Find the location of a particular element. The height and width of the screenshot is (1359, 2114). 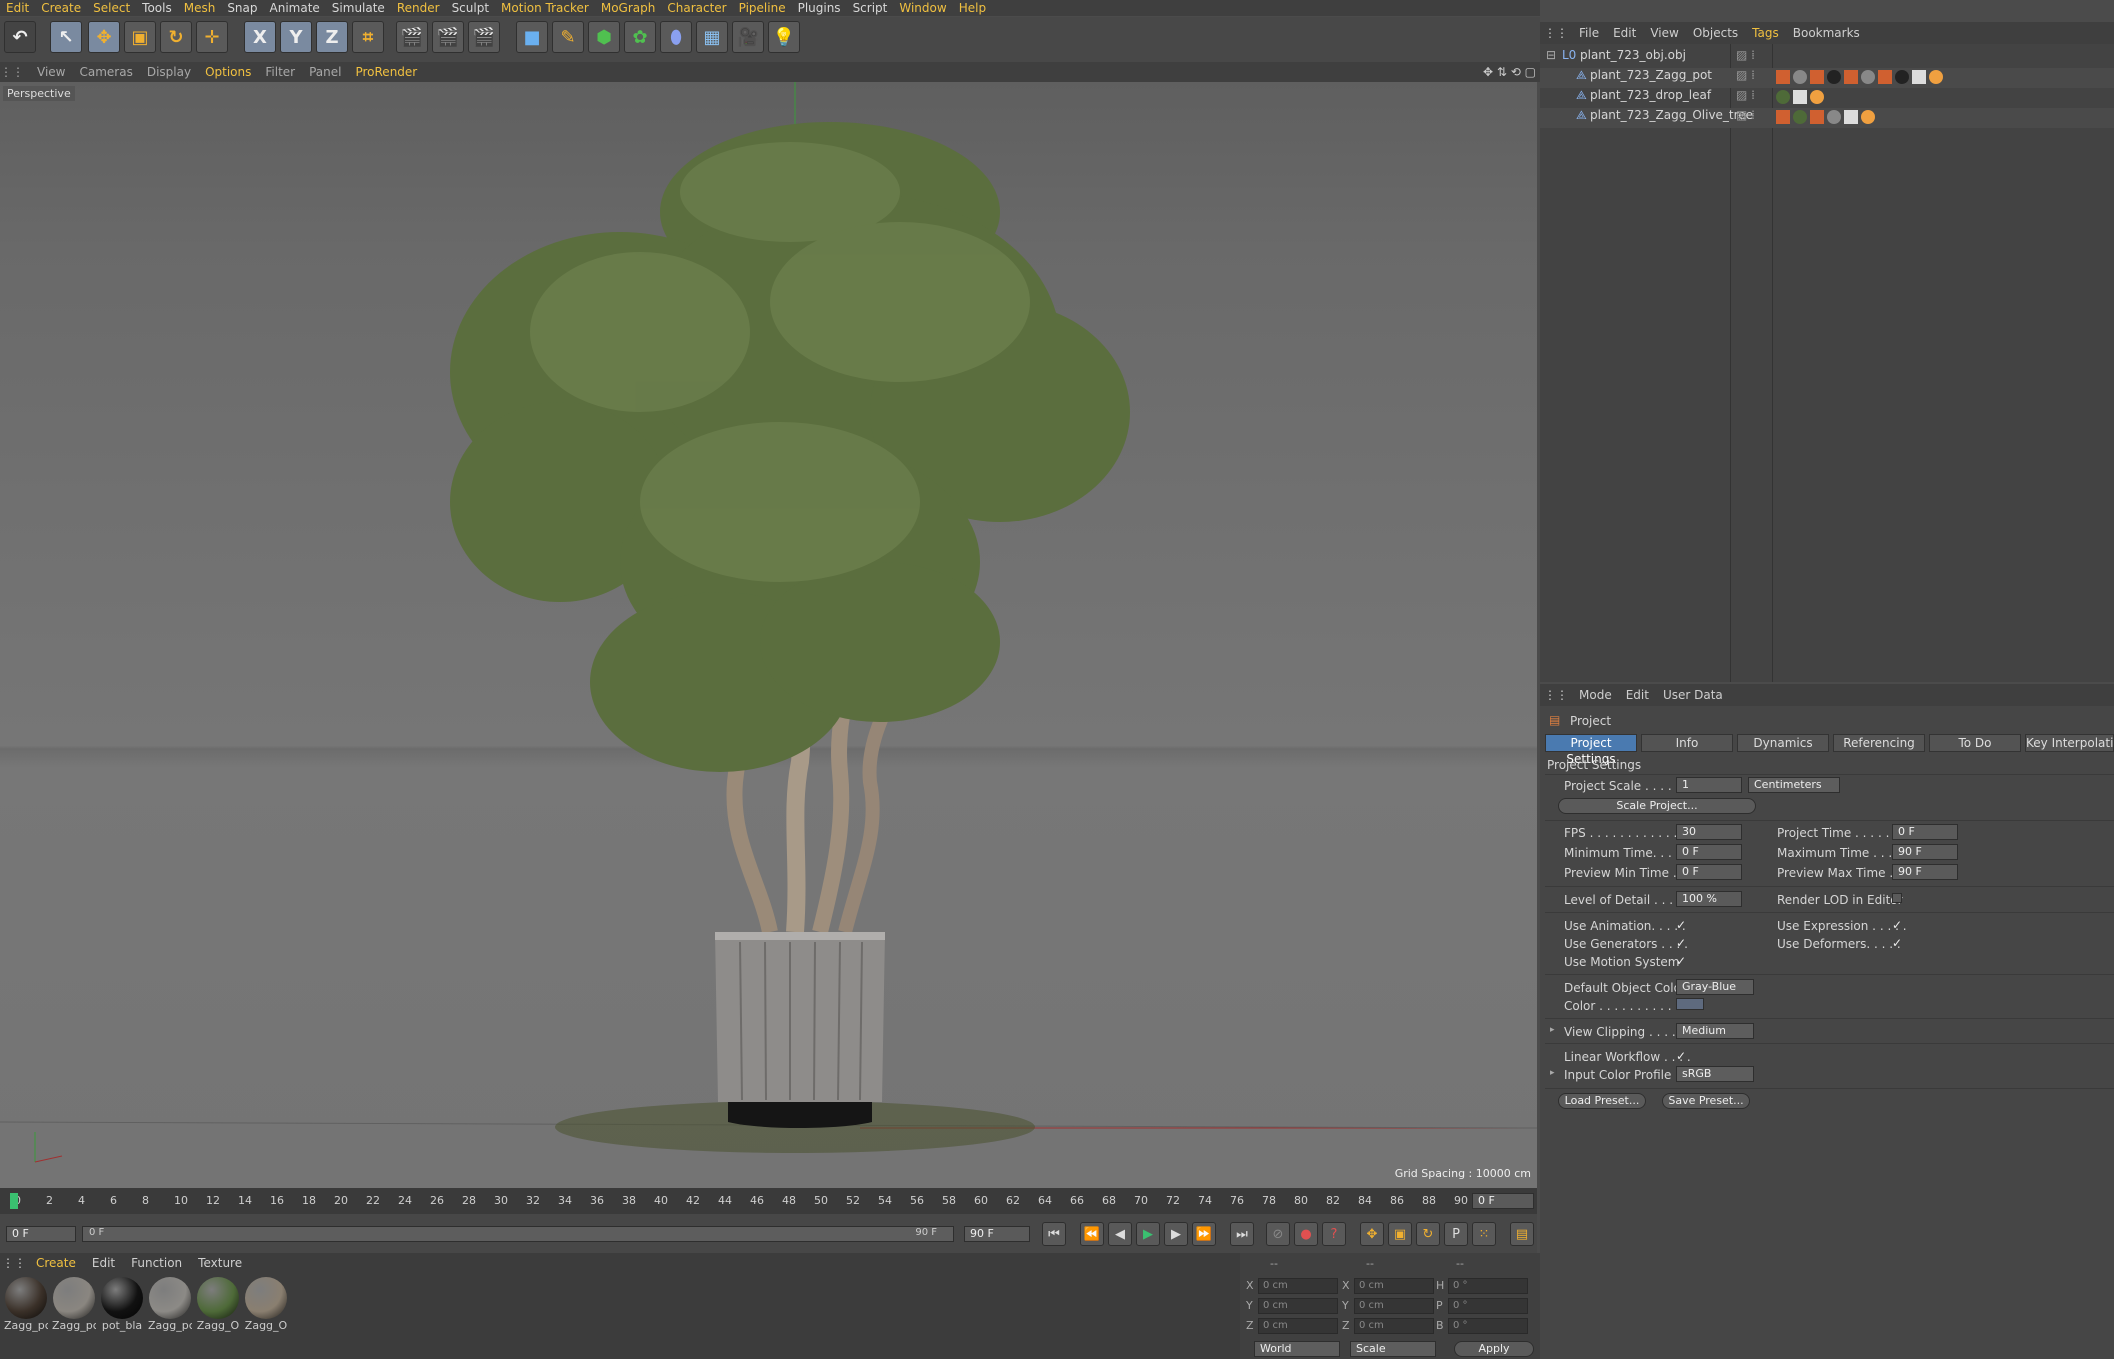

menu-edit: Edit is located at coordinates (17, 8).